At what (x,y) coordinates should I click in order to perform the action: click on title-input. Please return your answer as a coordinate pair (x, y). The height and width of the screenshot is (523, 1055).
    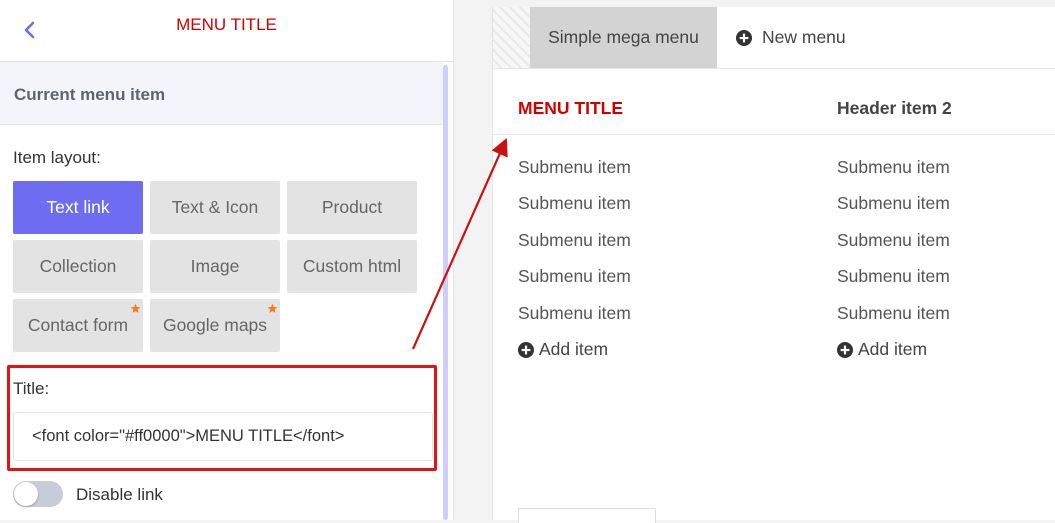
    Looking at the image, I should click on (223, 436).